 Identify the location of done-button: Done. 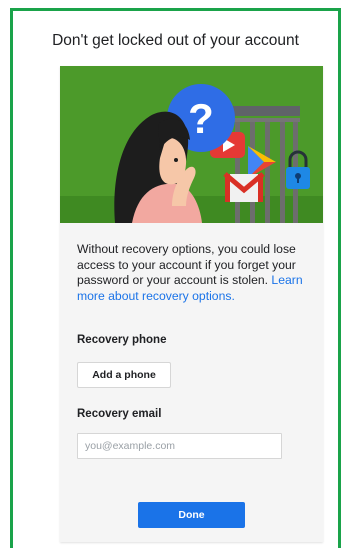
(191, 515).